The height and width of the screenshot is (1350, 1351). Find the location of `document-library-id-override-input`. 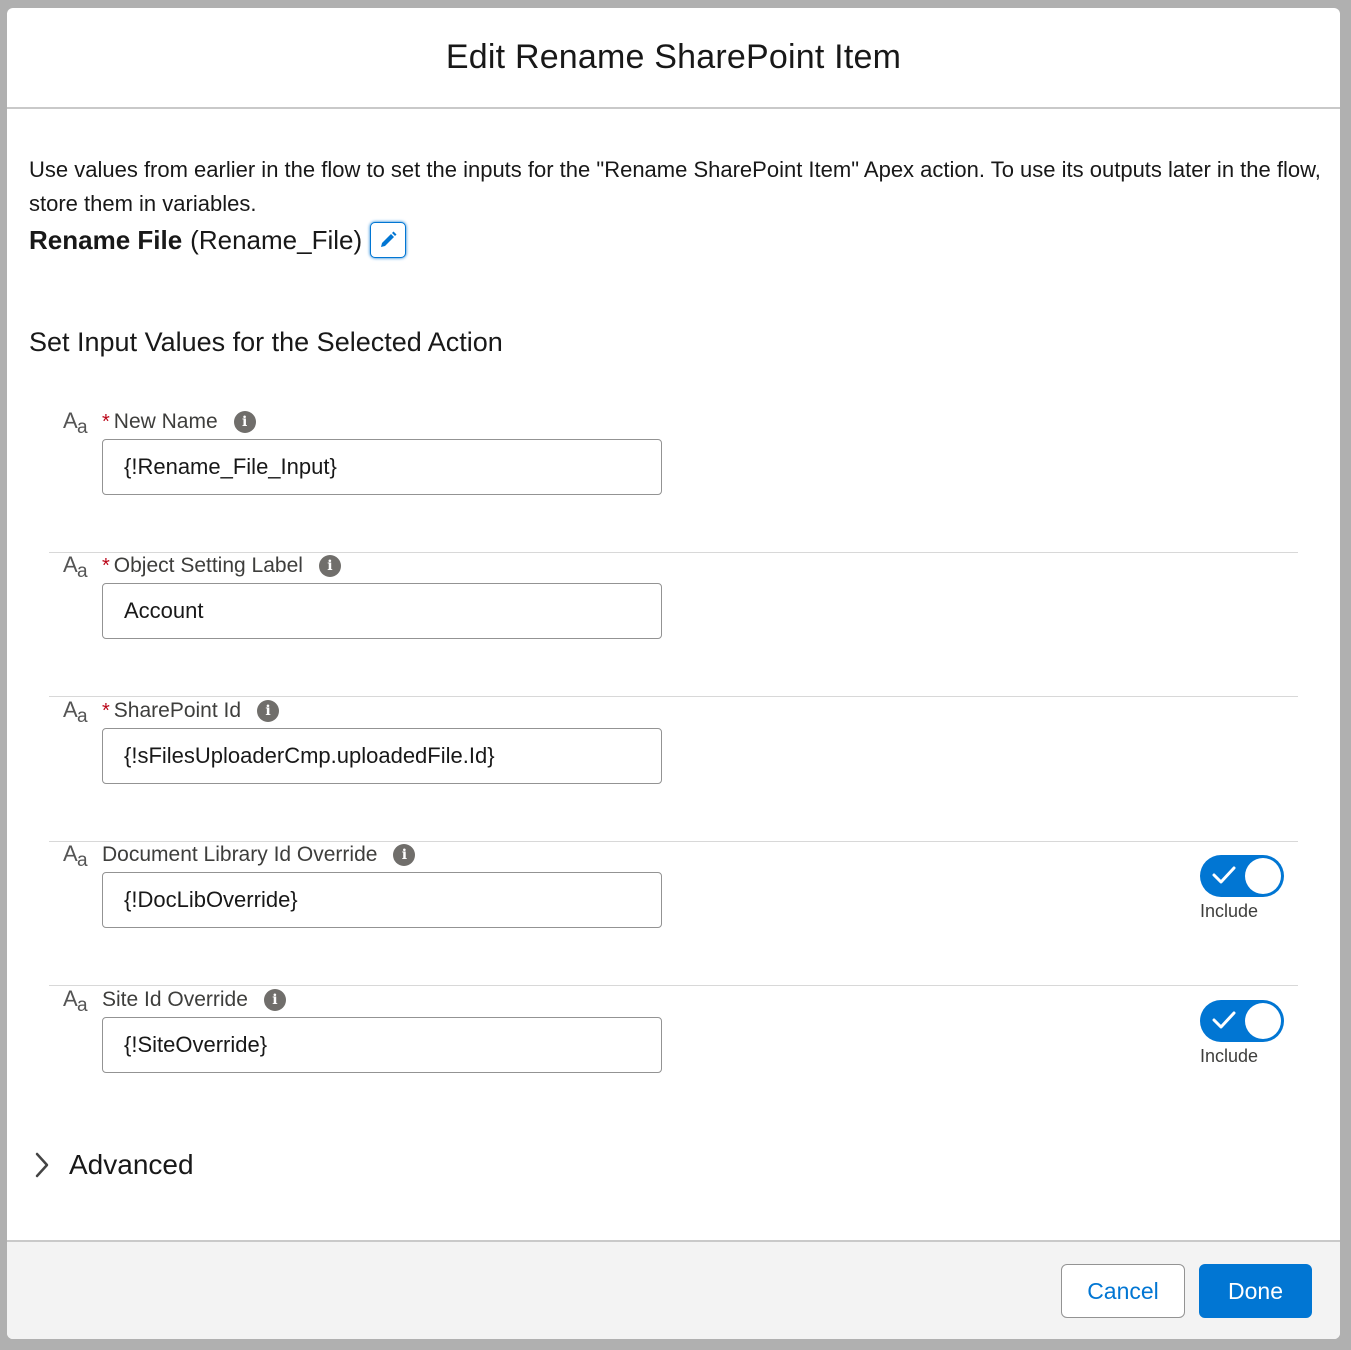

document-library-id-override-input is located at coordinates (382, 900).